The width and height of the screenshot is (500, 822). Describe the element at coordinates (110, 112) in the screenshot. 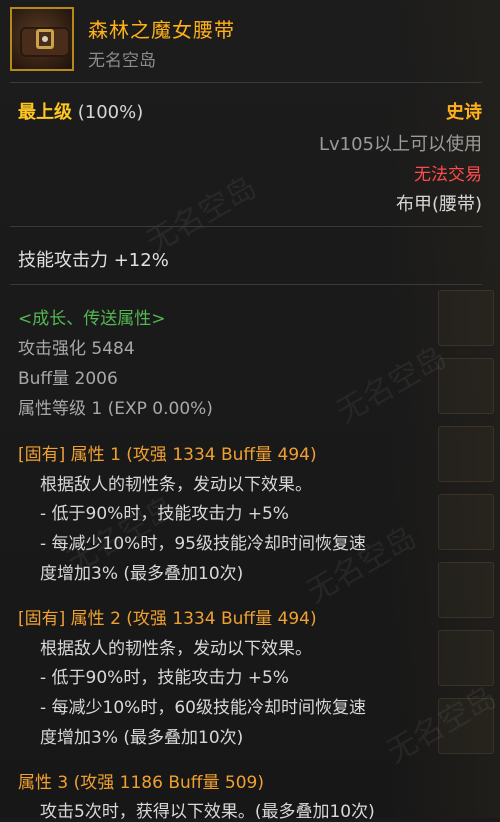

I see `tier-percent: (100%)` at that location.